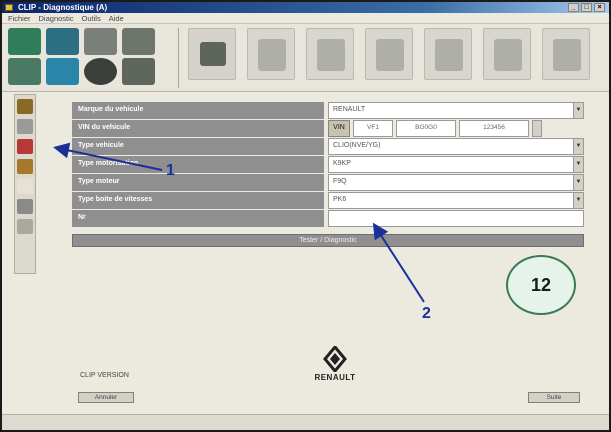 The width and height of the screenshot is (611, 432). I want to click on engine-icon, so click(330, 54).